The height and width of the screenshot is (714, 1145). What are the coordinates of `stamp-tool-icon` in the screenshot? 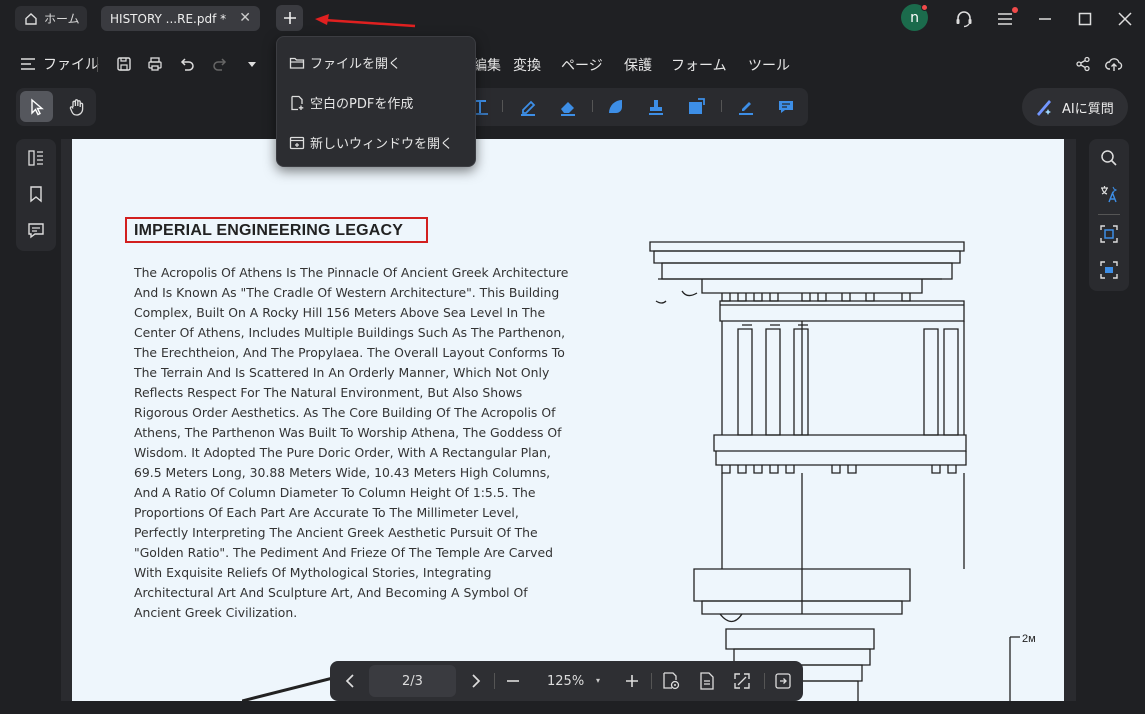 It's located at (656, 107).